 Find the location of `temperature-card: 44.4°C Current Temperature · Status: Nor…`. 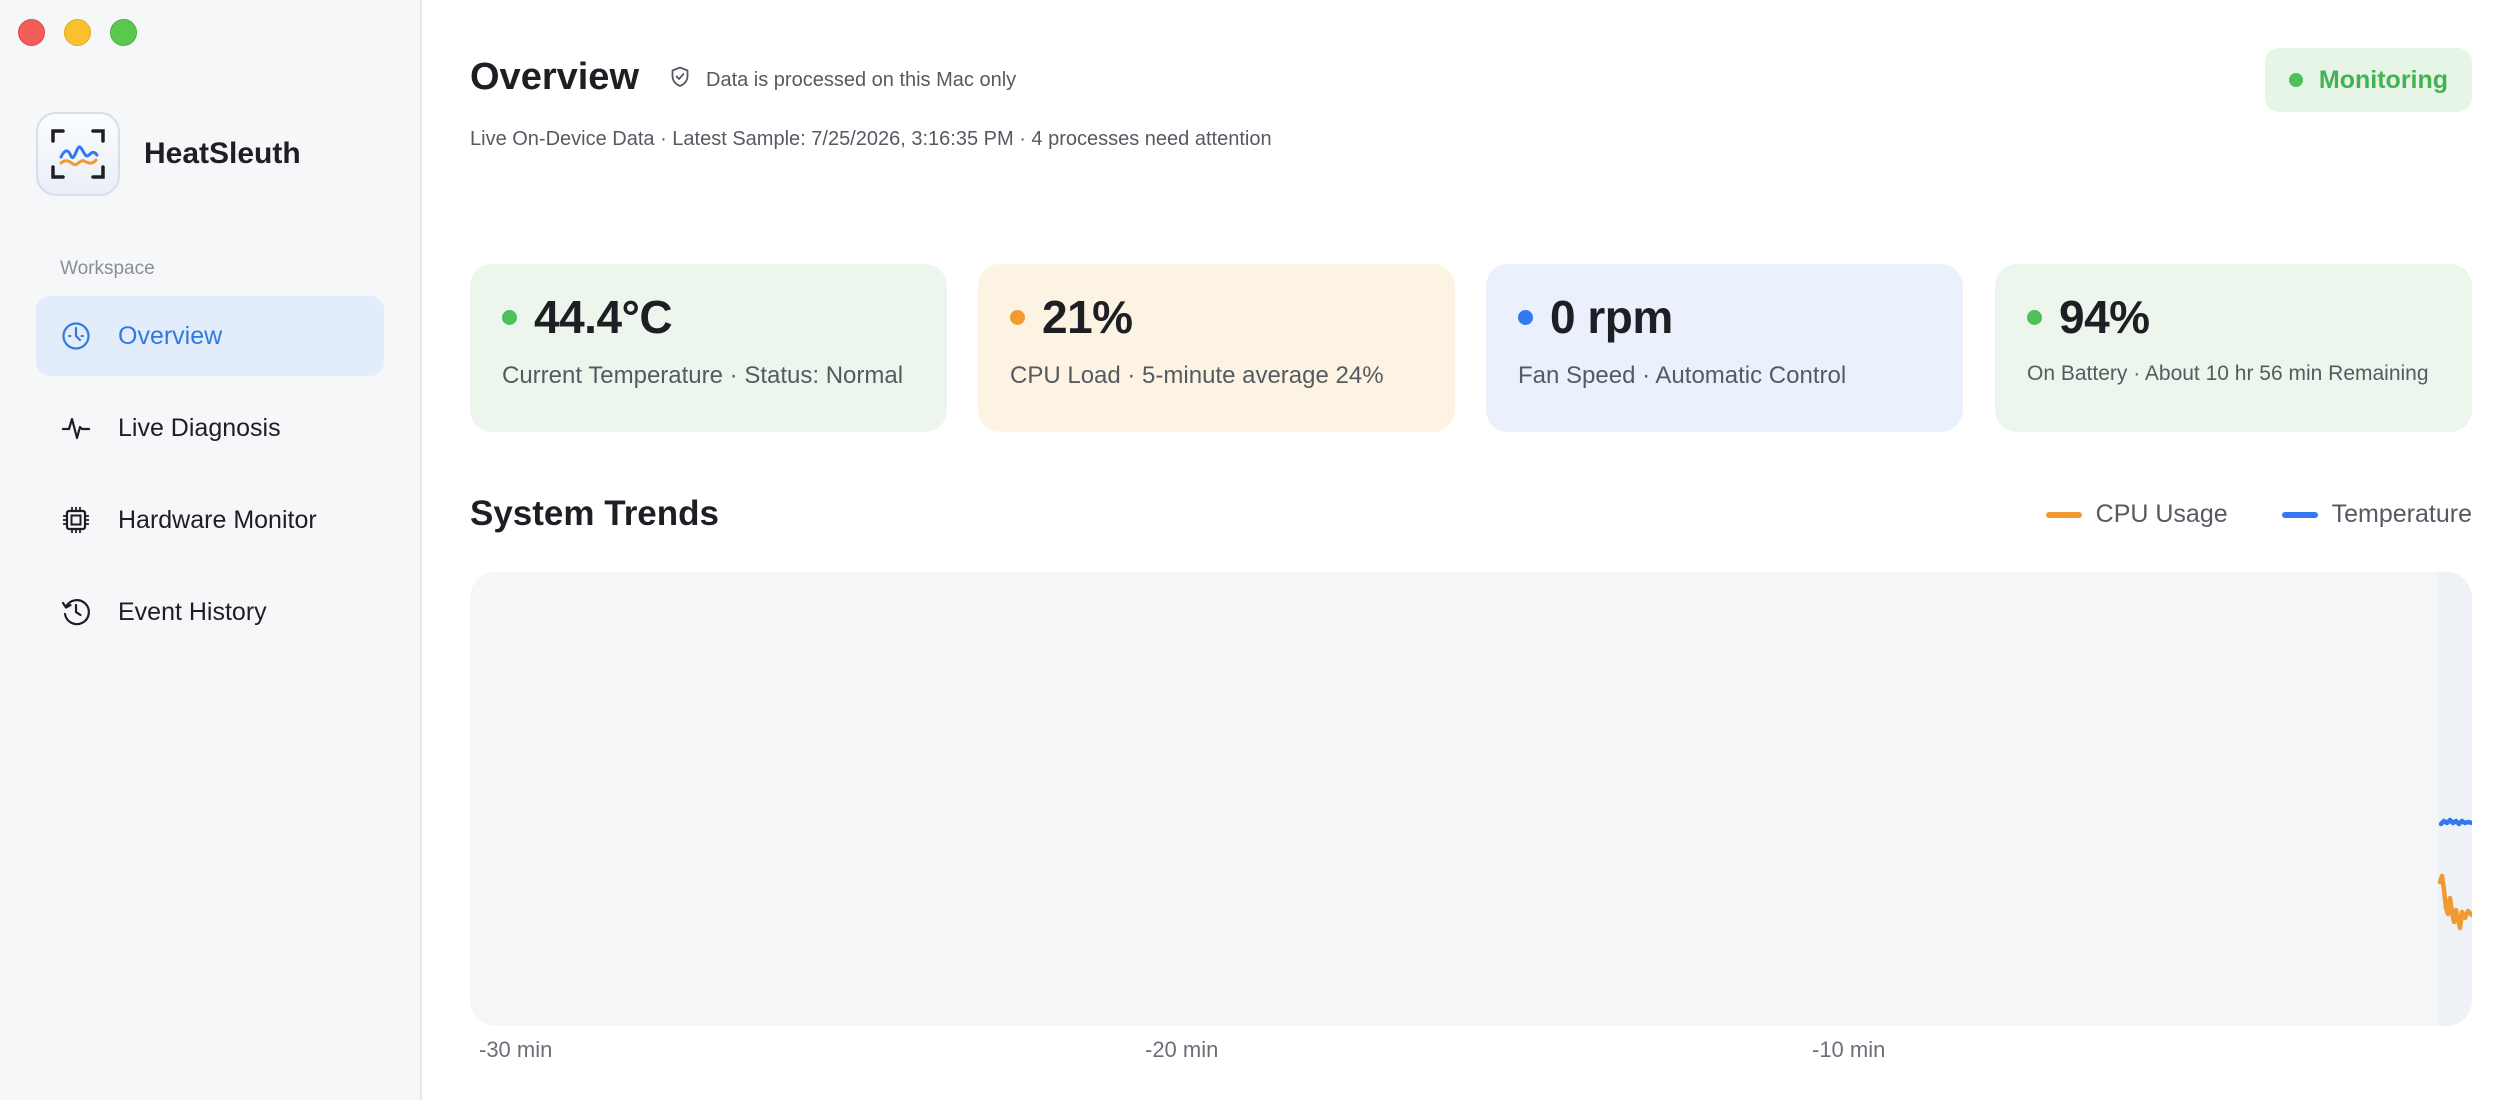

temperature-card: 44.4°C Current Temperature · Status: Nor… is located at coordinates (708, 348).